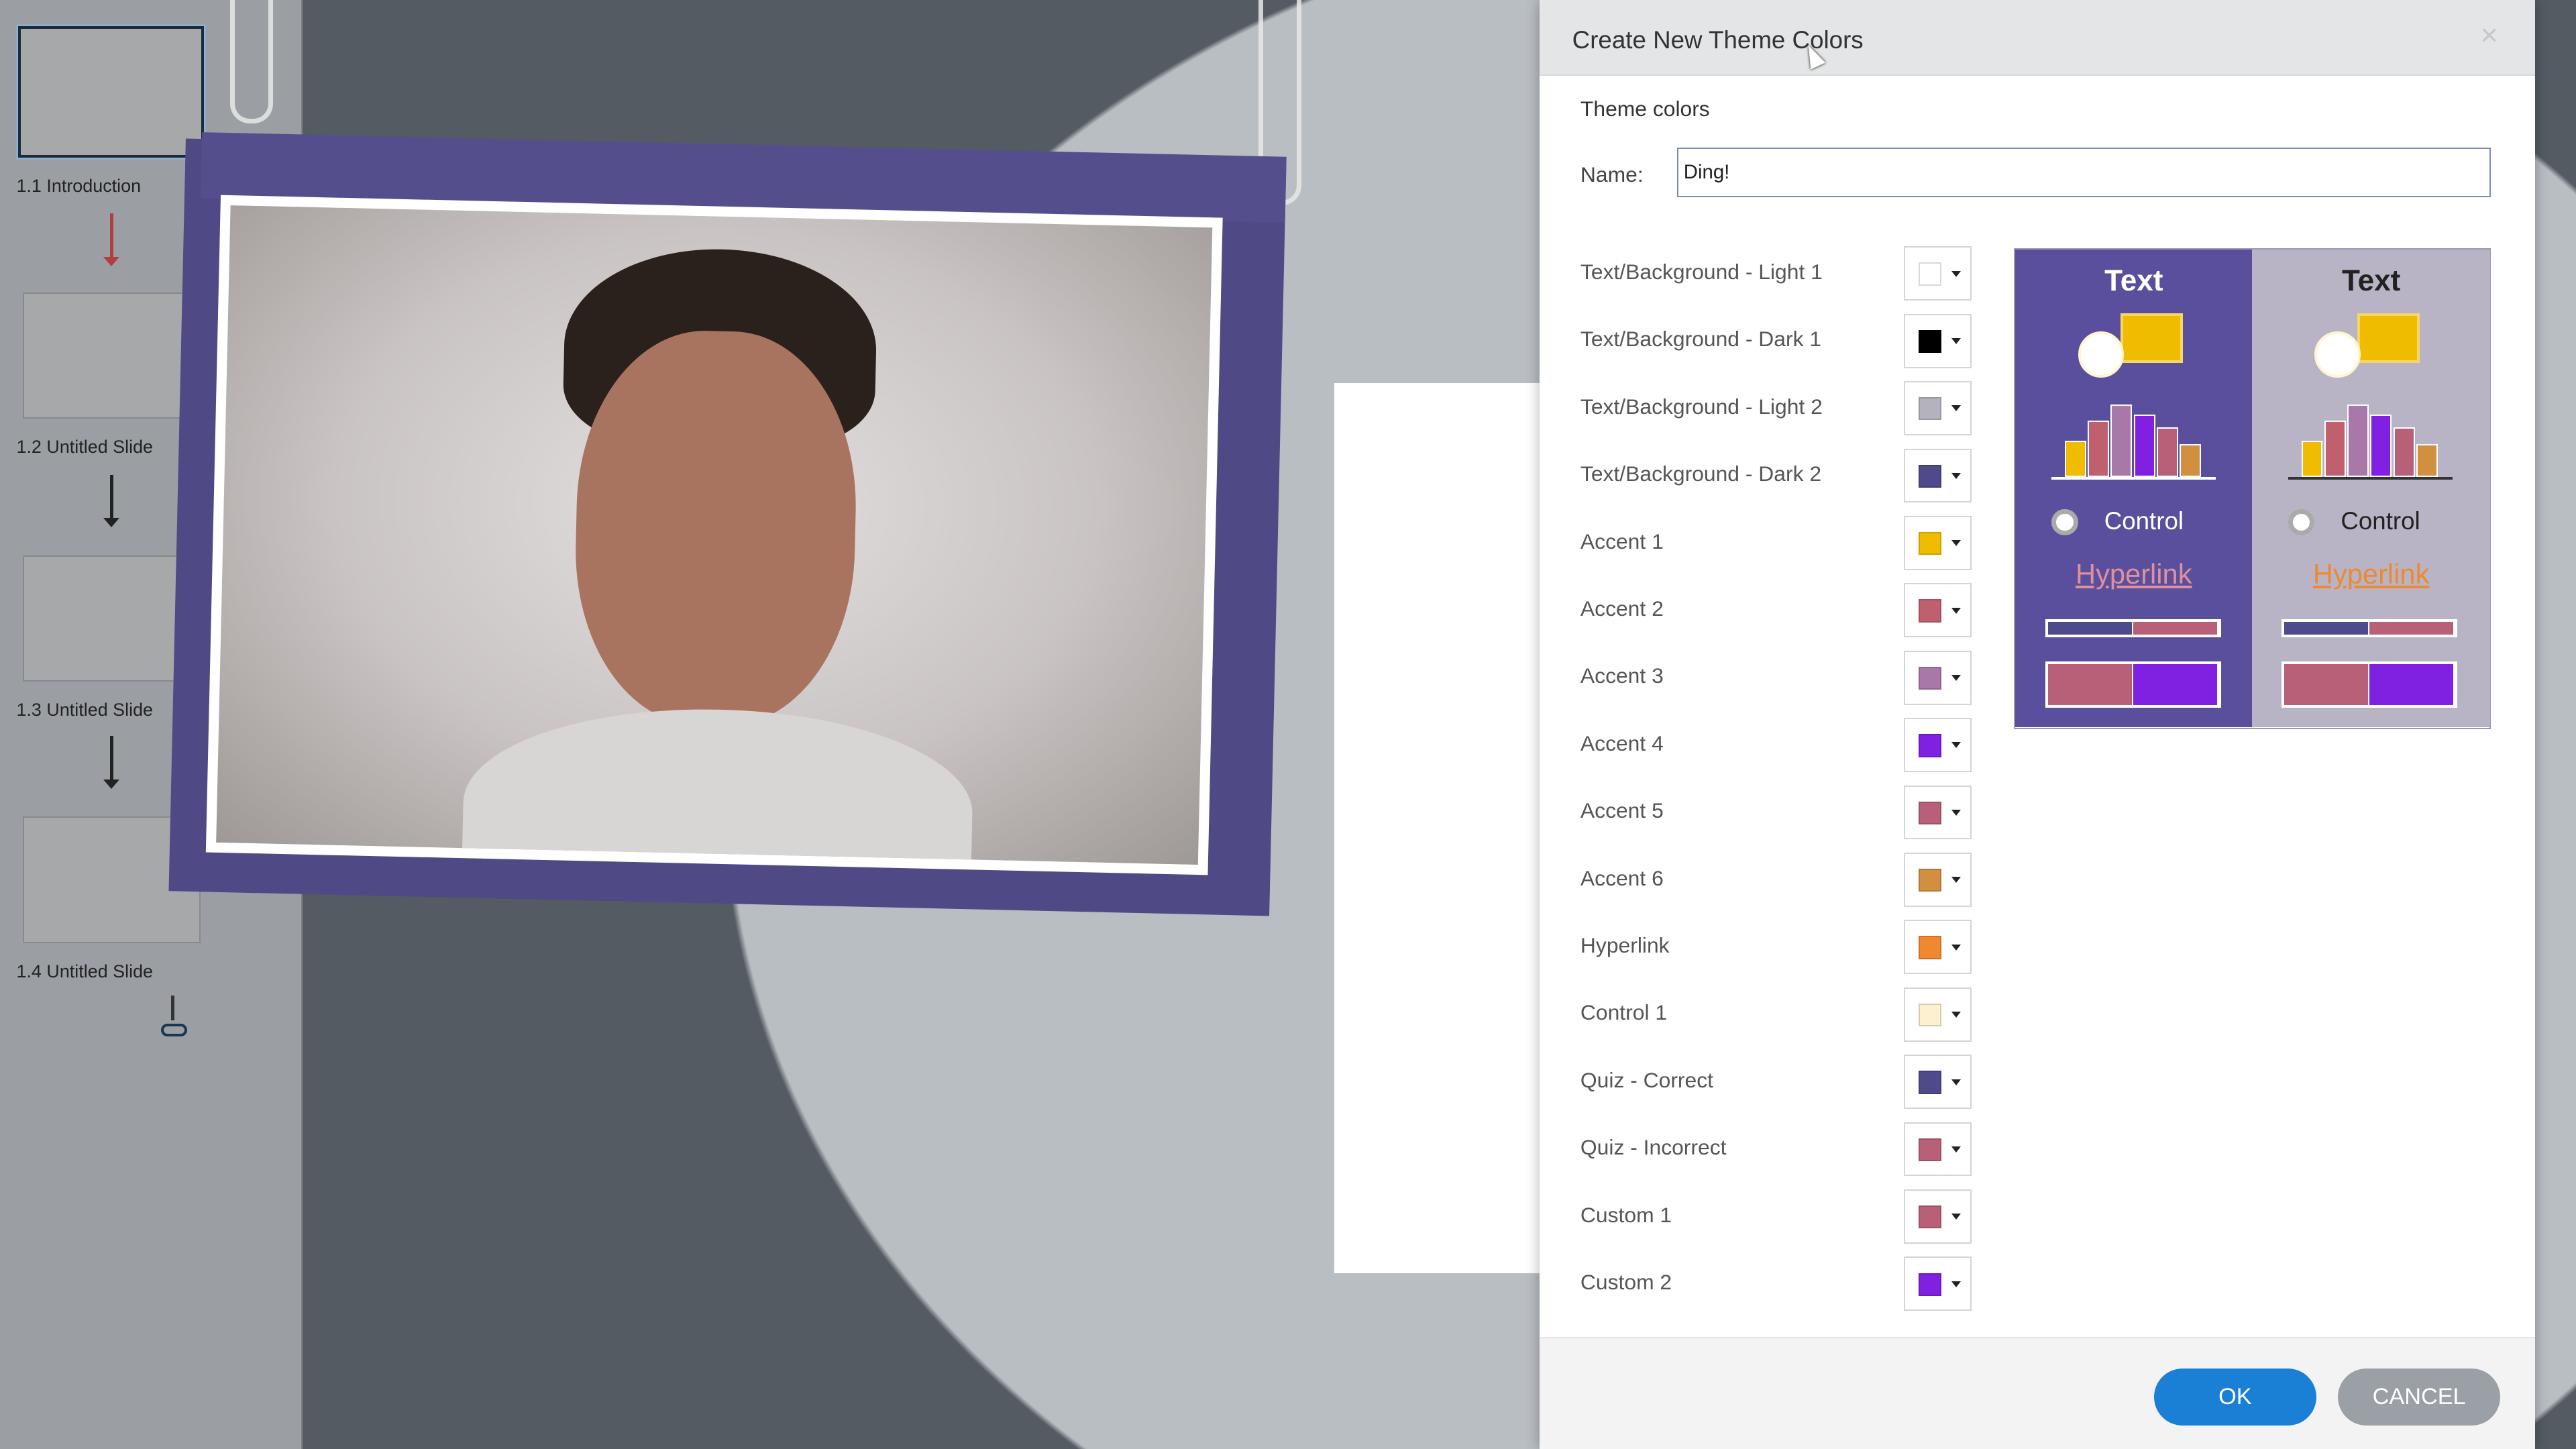 The image size is (2576, 1449). Describe the element at coordinates (2037, 38) in the screenshot. I see `dialog-titlebar: Create New Theme Colors ✕` at that location.